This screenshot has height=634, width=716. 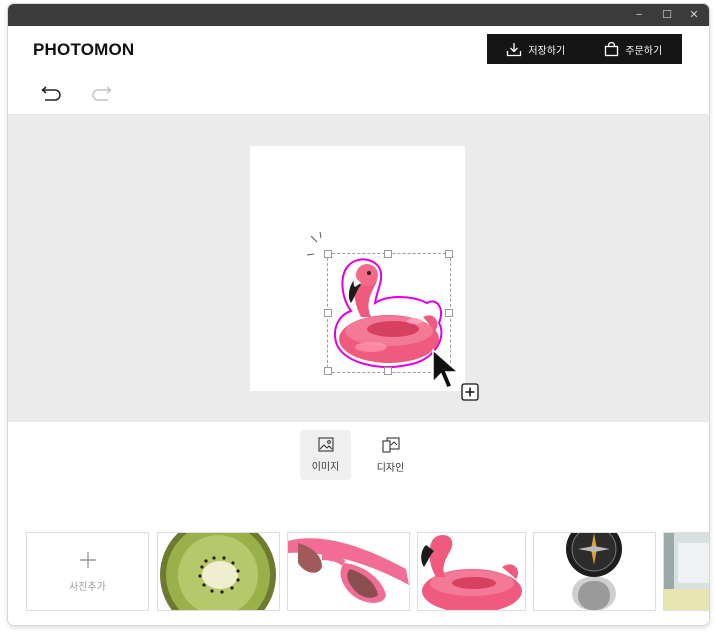 What do you see at coordinates (218, 571) in the screenshot?
I see `photo-thumb-kiwi` at bounding box center [218, 571].